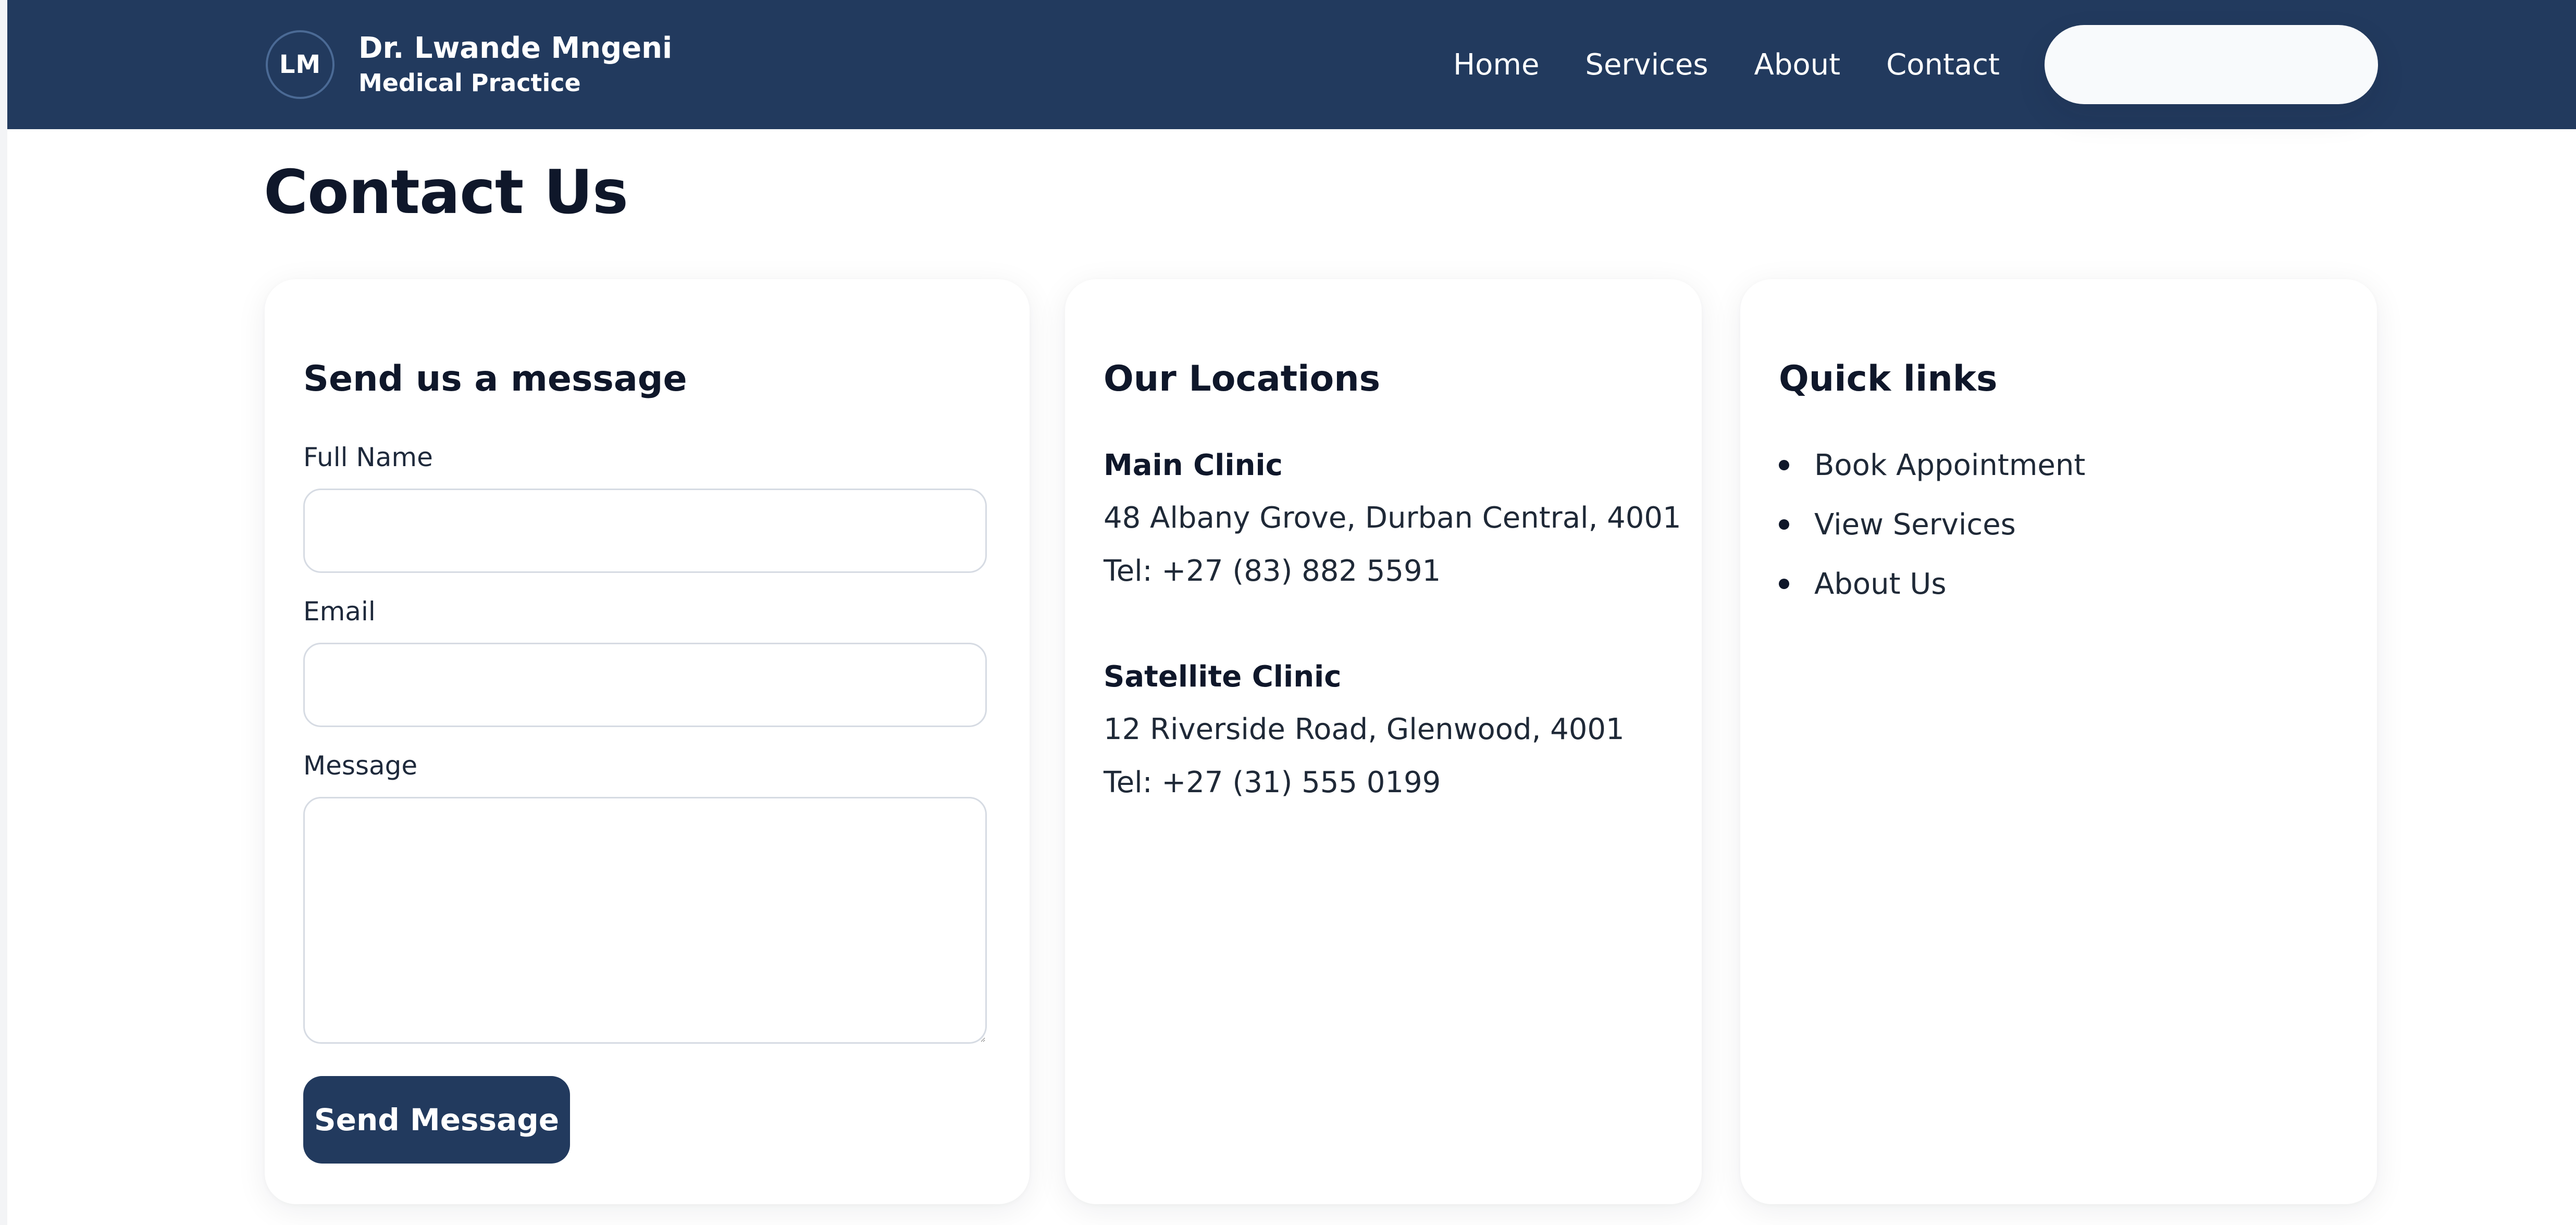 Image resolution: width=2576 pixels, height=1225 pixels. Describe the element at coordinates (1880, 584) in the screenshot. I see `quick-link-about-us: About Us` at that location.